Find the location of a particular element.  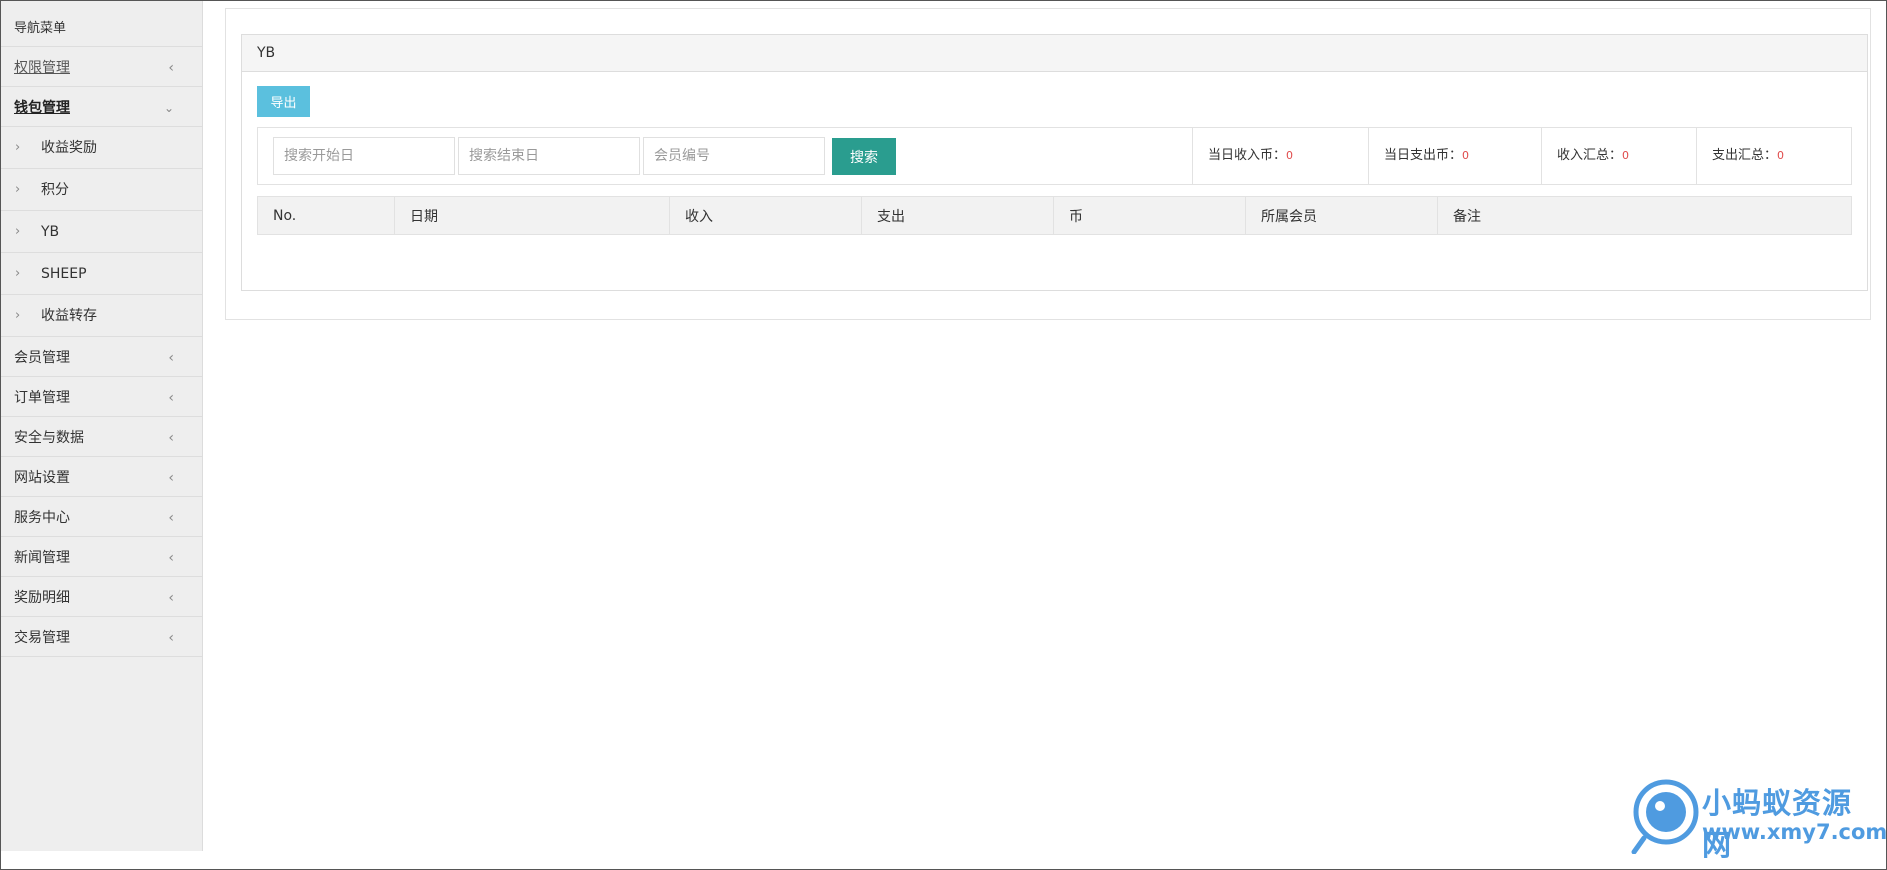

member-id-input is located at coordinates (734, 156).